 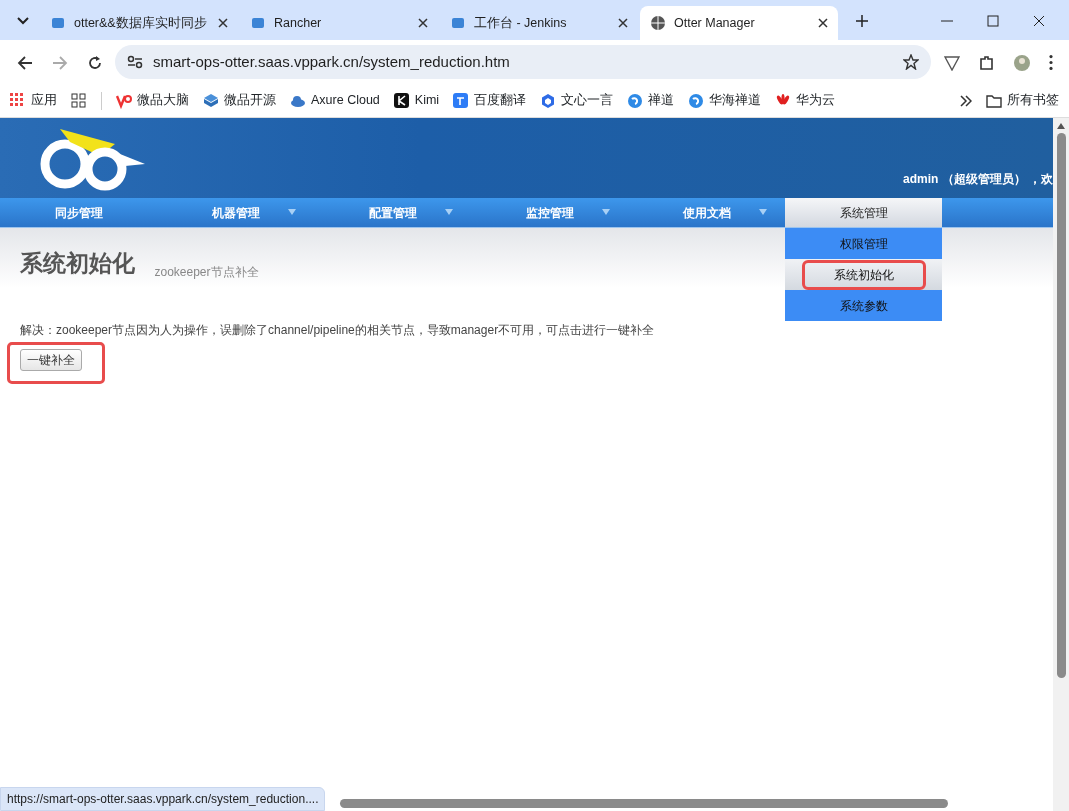 I want to click on nav-item: 使用文档, so click(x=706, y=212).